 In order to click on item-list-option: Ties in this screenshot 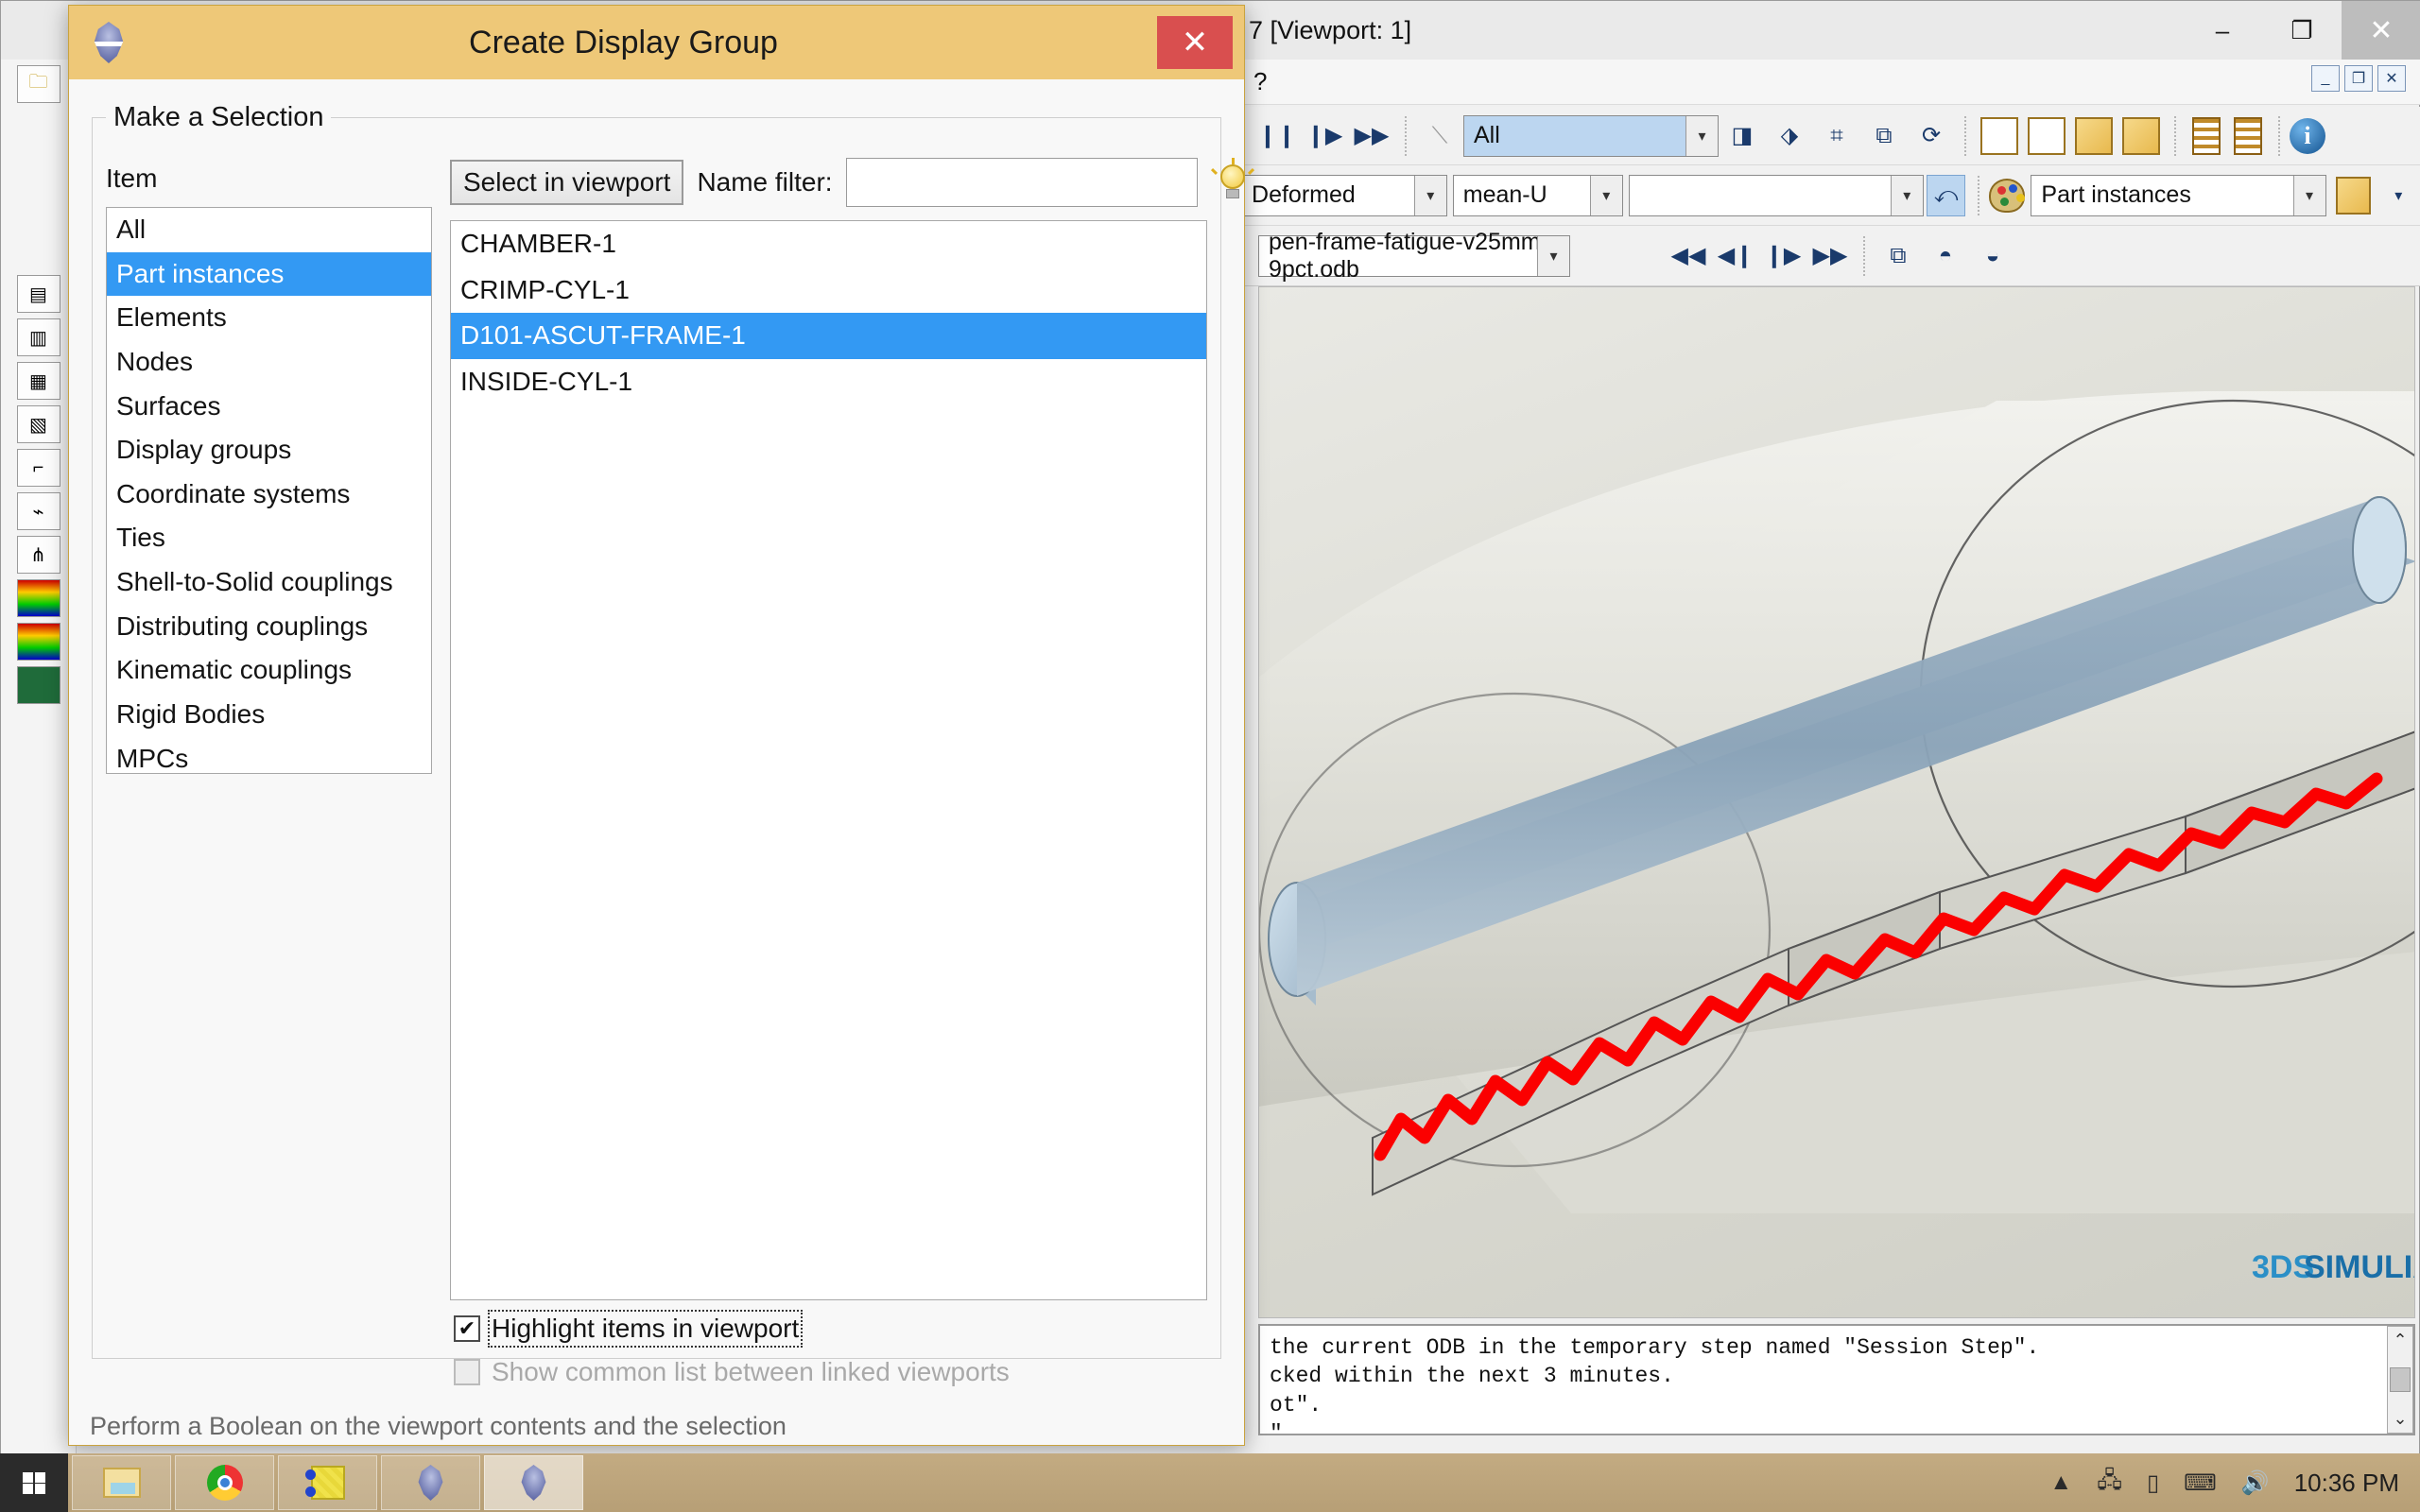, I will do `click(269, 538)`.